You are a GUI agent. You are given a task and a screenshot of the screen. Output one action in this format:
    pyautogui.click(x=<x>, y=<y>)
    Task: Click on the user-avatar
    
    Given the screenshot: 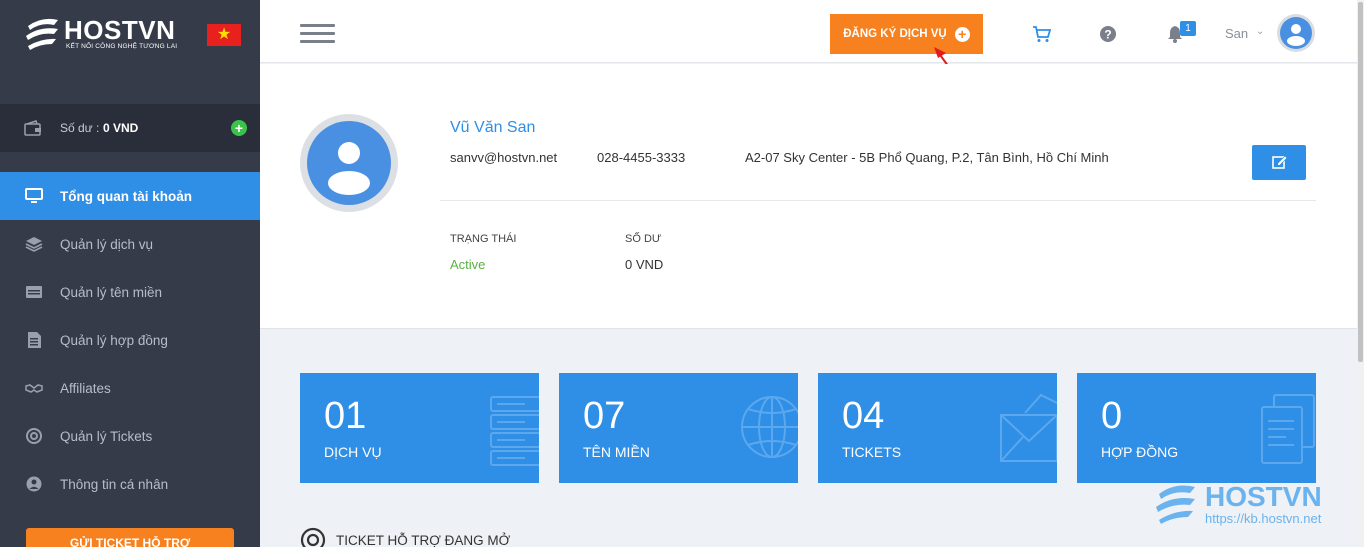 What is the action you would take?
    pyautogui.click(x=1296, y=33)
    